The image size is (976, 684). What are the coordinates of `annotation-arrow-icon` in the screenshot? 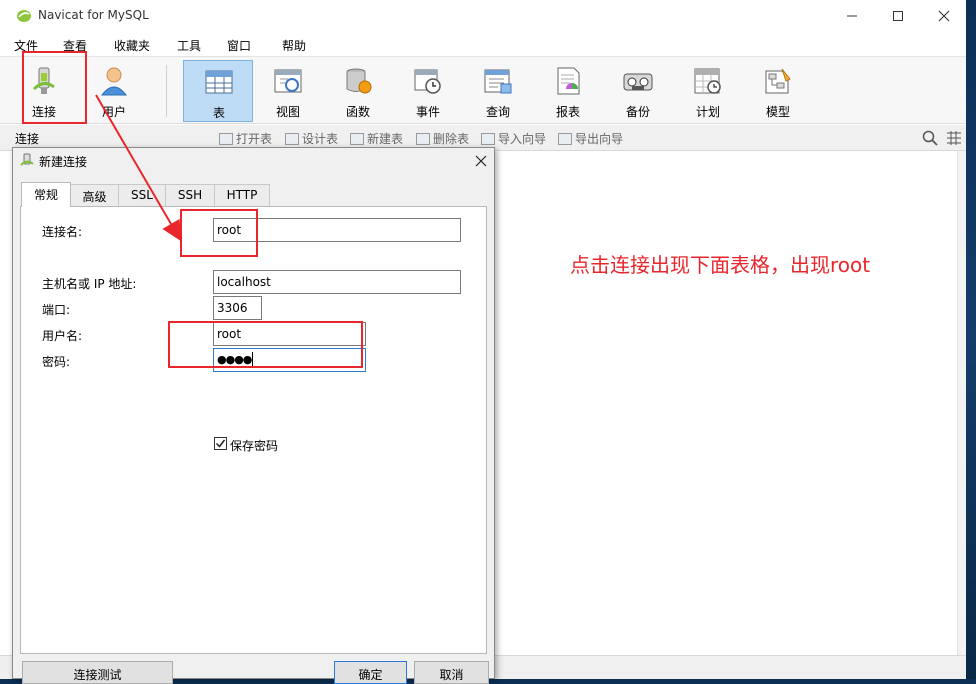 It's located at (138, 168).